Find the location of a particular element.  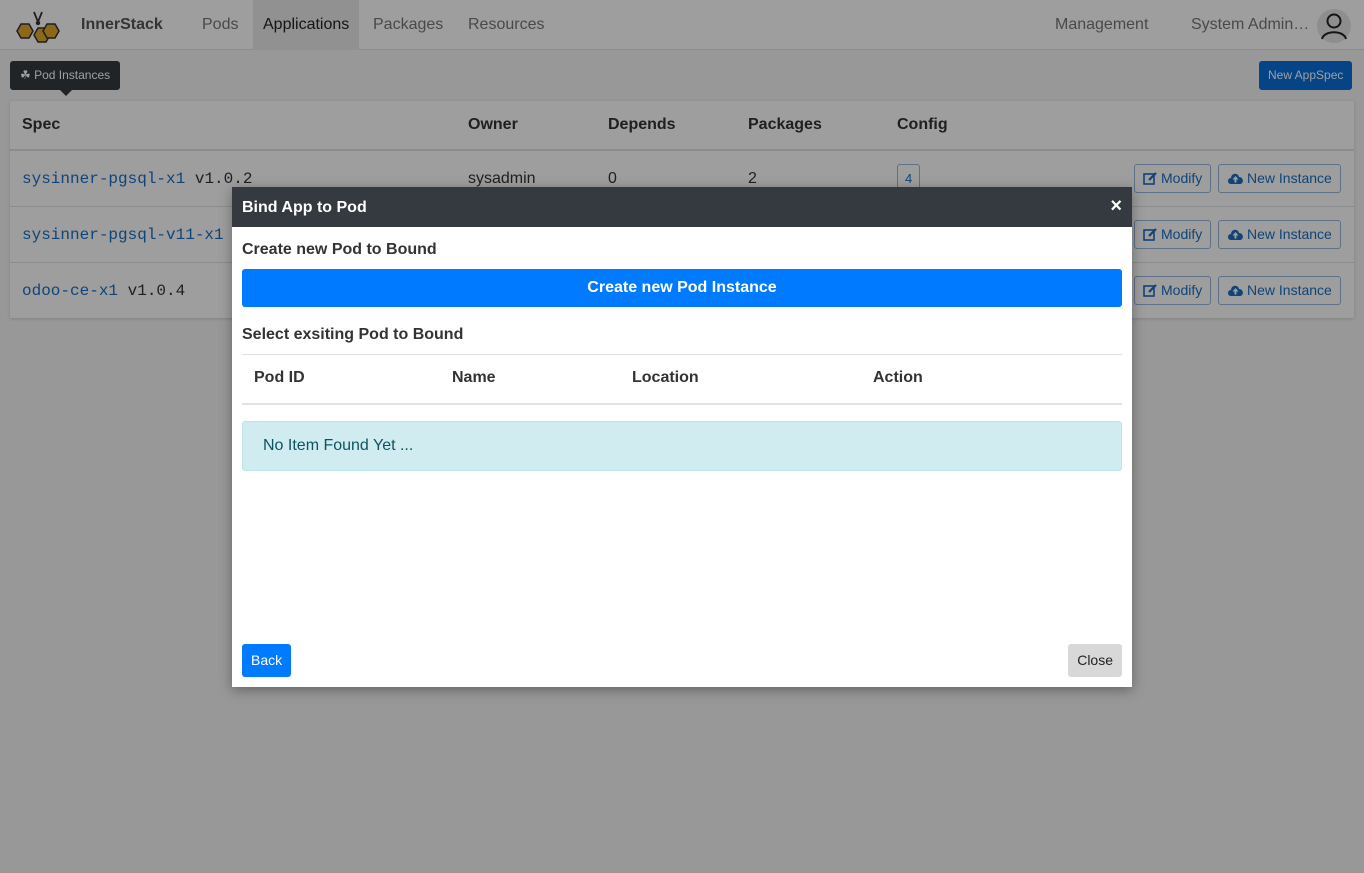

close-icon: × is located at coordinates (1116, 206).